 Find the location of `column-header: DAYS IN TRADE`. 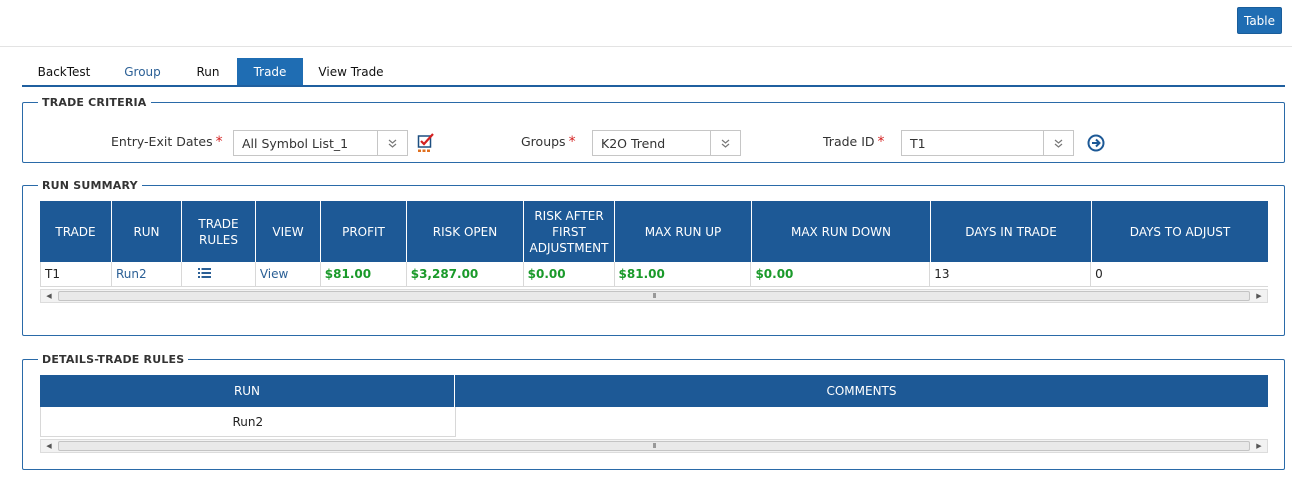

column-header: DAYS IN TRADE is located at coordinates (1011, 231).